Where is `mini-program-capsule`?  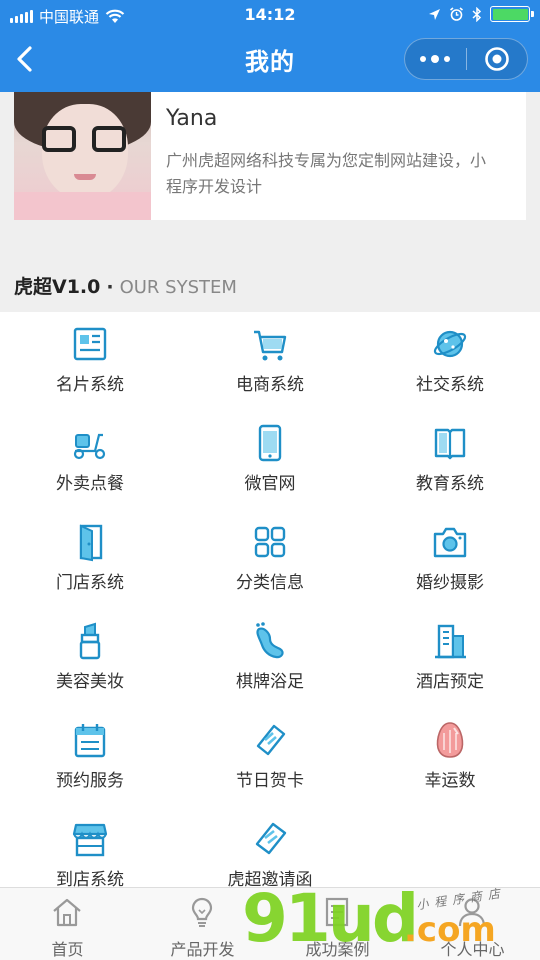
mini-program-capsule is located at coordinates (466, 59).